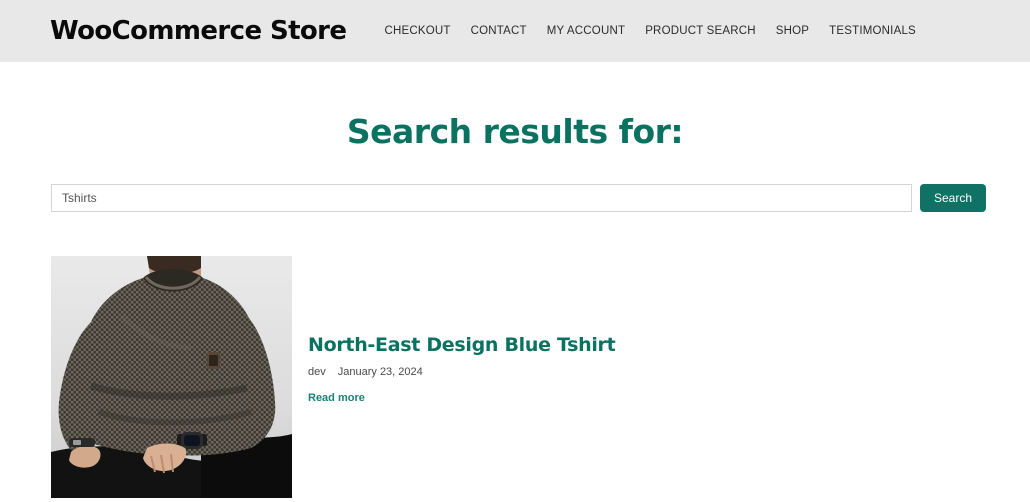 Image resolution: width=1030 pixels, height=502 pixels. What do you see at coordinates (380, 372) in the screenshot?
I see `result-date: January 23, 2024` at bounding box center [380, 372].